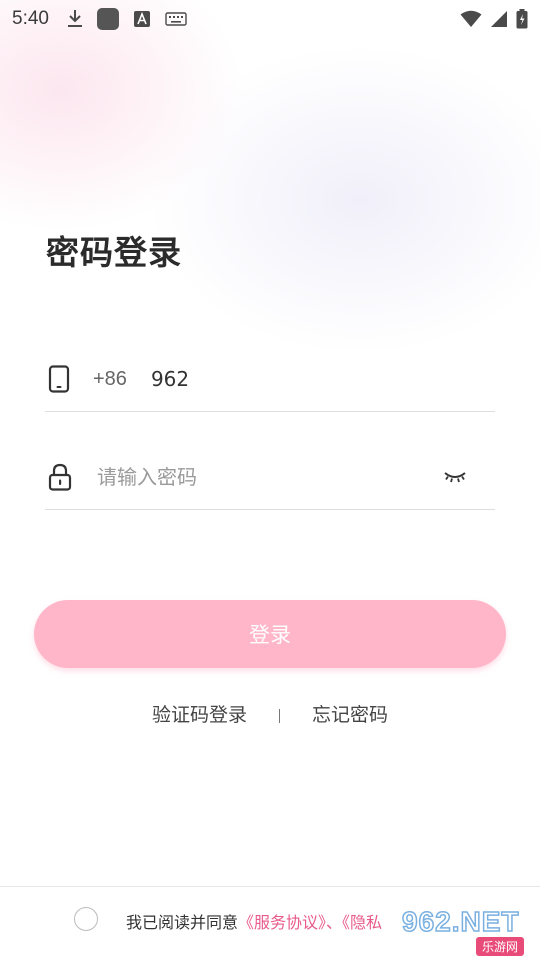  I want to click on phone-input, so click(300, 379).